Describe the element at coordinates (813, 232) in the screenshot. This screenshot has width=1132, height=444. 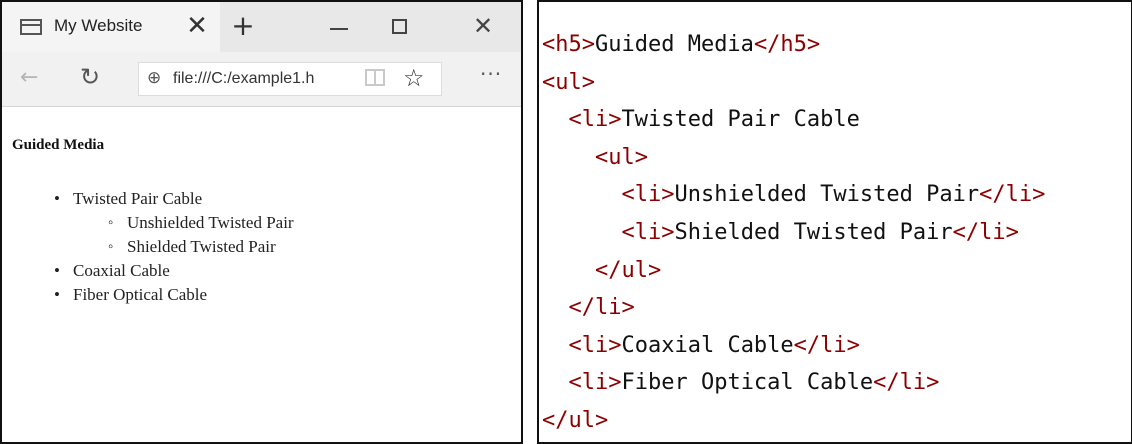
I see `code-text: Shielded Twisted Pair` at that location.